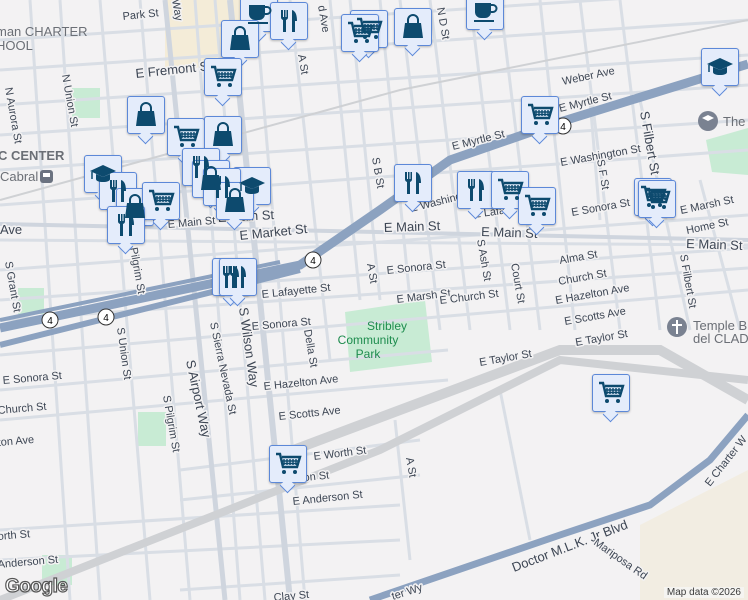 The width and height of the screenshot is (748, 600). Describe the element at coordinates (323, 18) in the screenshot. I see `svg-text: d Ave` at that location.